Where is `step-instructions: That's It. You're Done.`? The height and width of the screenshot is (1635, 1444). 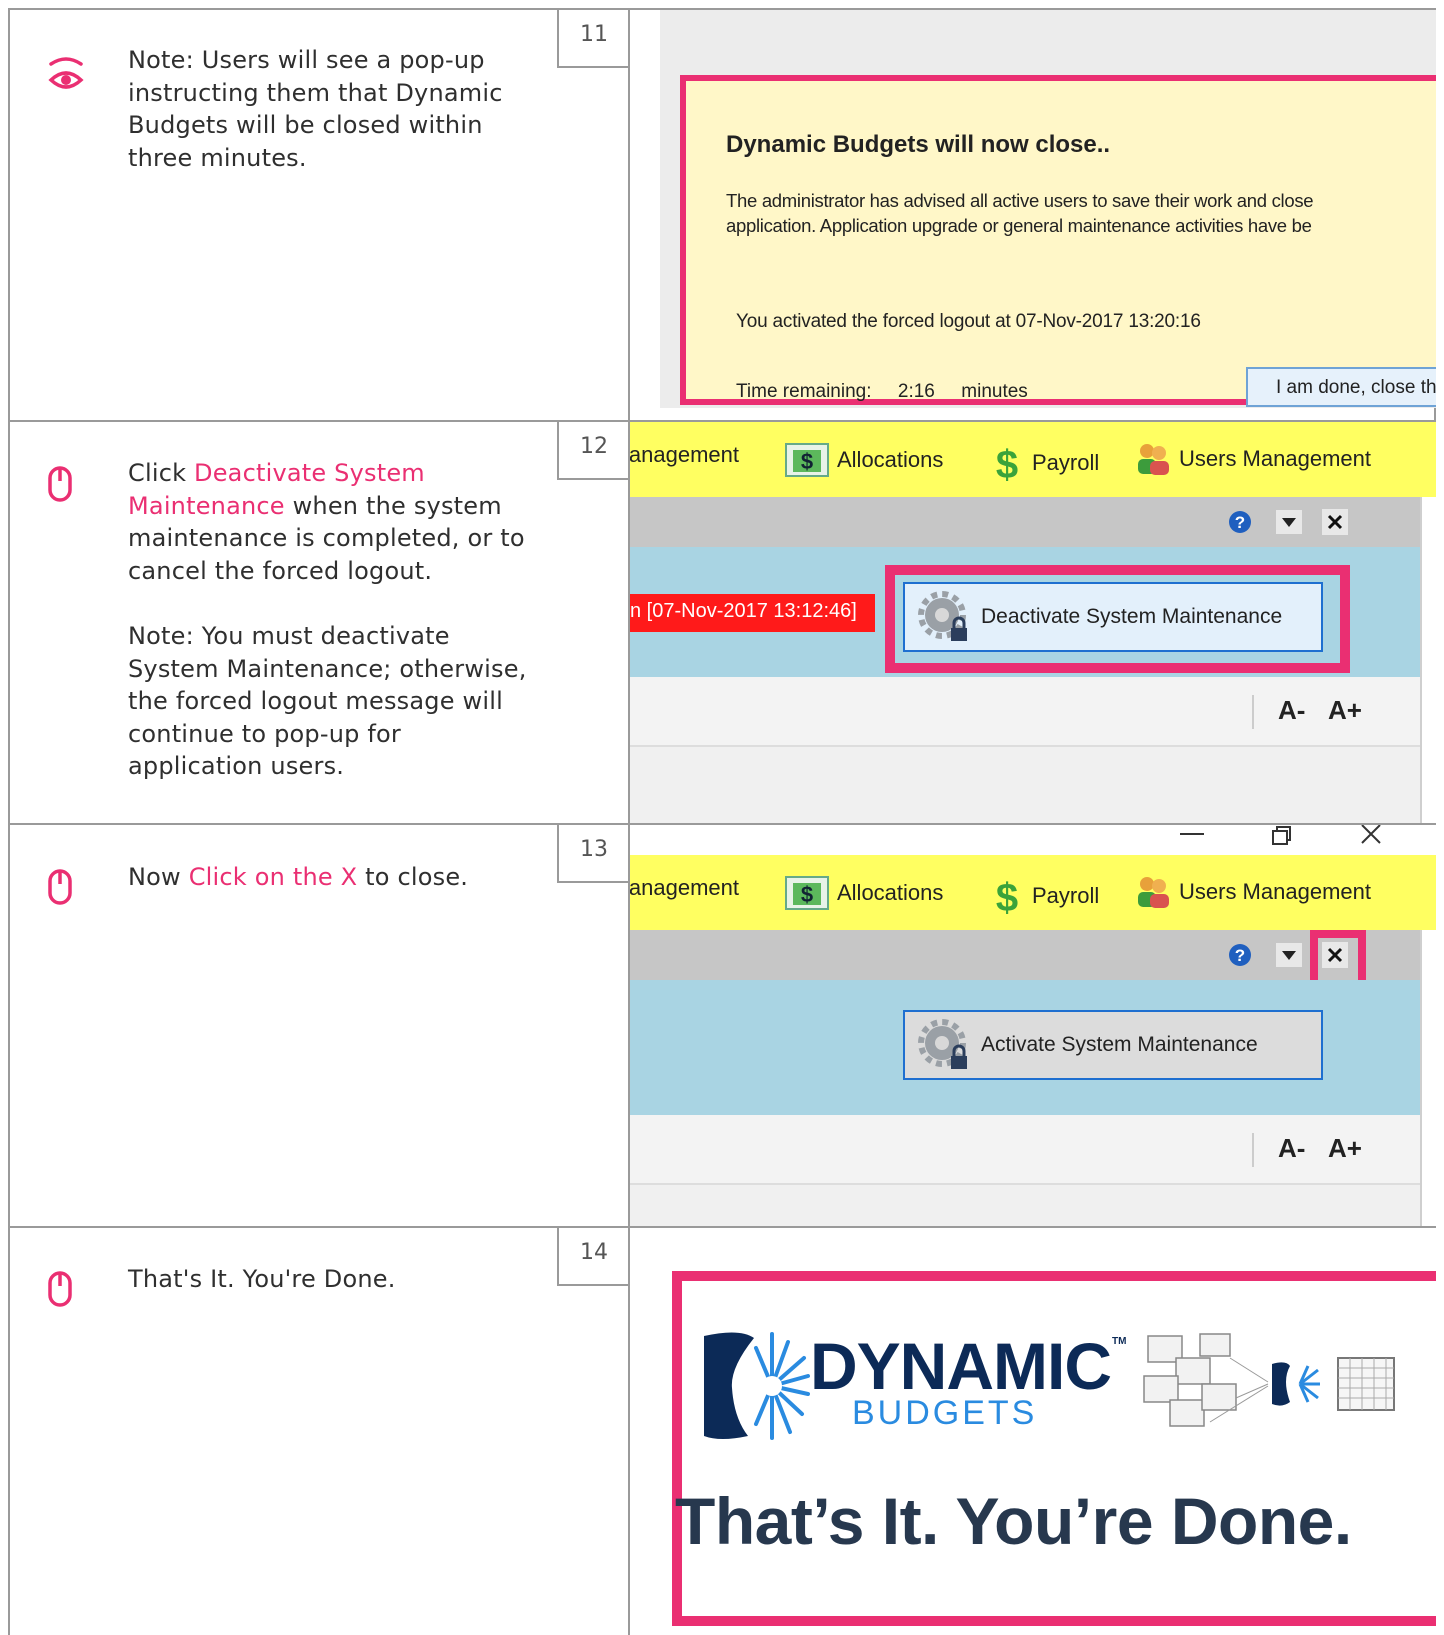 step-instructions: That's It. You're Done. is located at coordinates (328, 1279).